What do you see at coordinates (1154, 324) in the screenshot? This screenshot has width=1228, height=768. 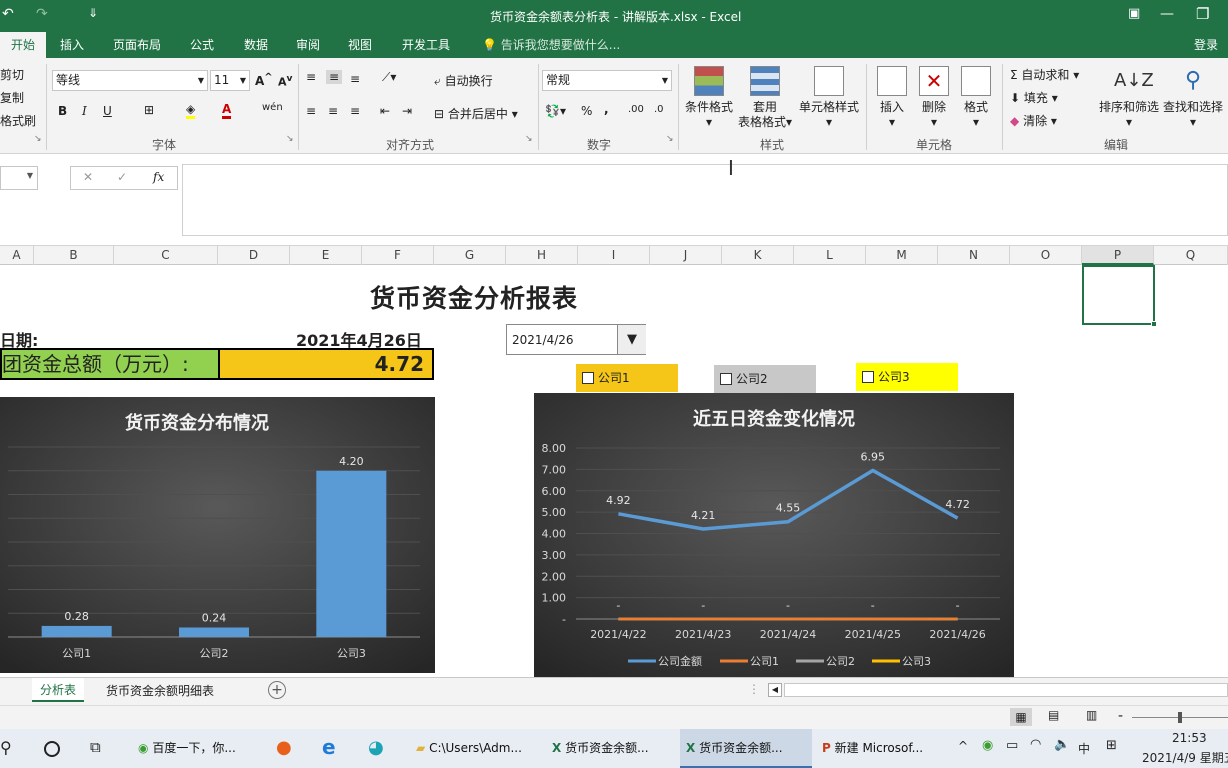 I see `fill-handle` at bounding box center [1154, 324].